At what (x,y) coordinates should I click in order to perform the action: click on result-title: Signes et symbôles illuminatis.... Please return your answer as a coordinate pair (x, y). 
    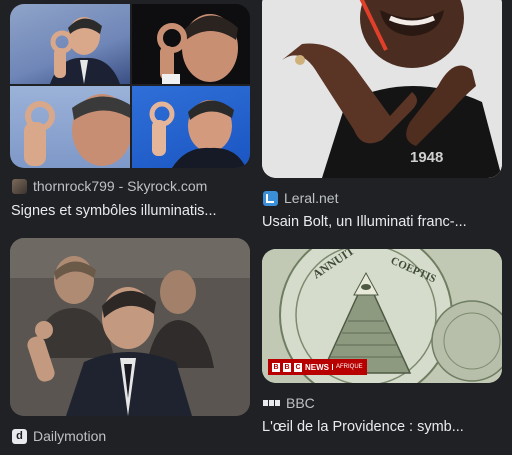
    Looking at the image, I should click on (132, 211).